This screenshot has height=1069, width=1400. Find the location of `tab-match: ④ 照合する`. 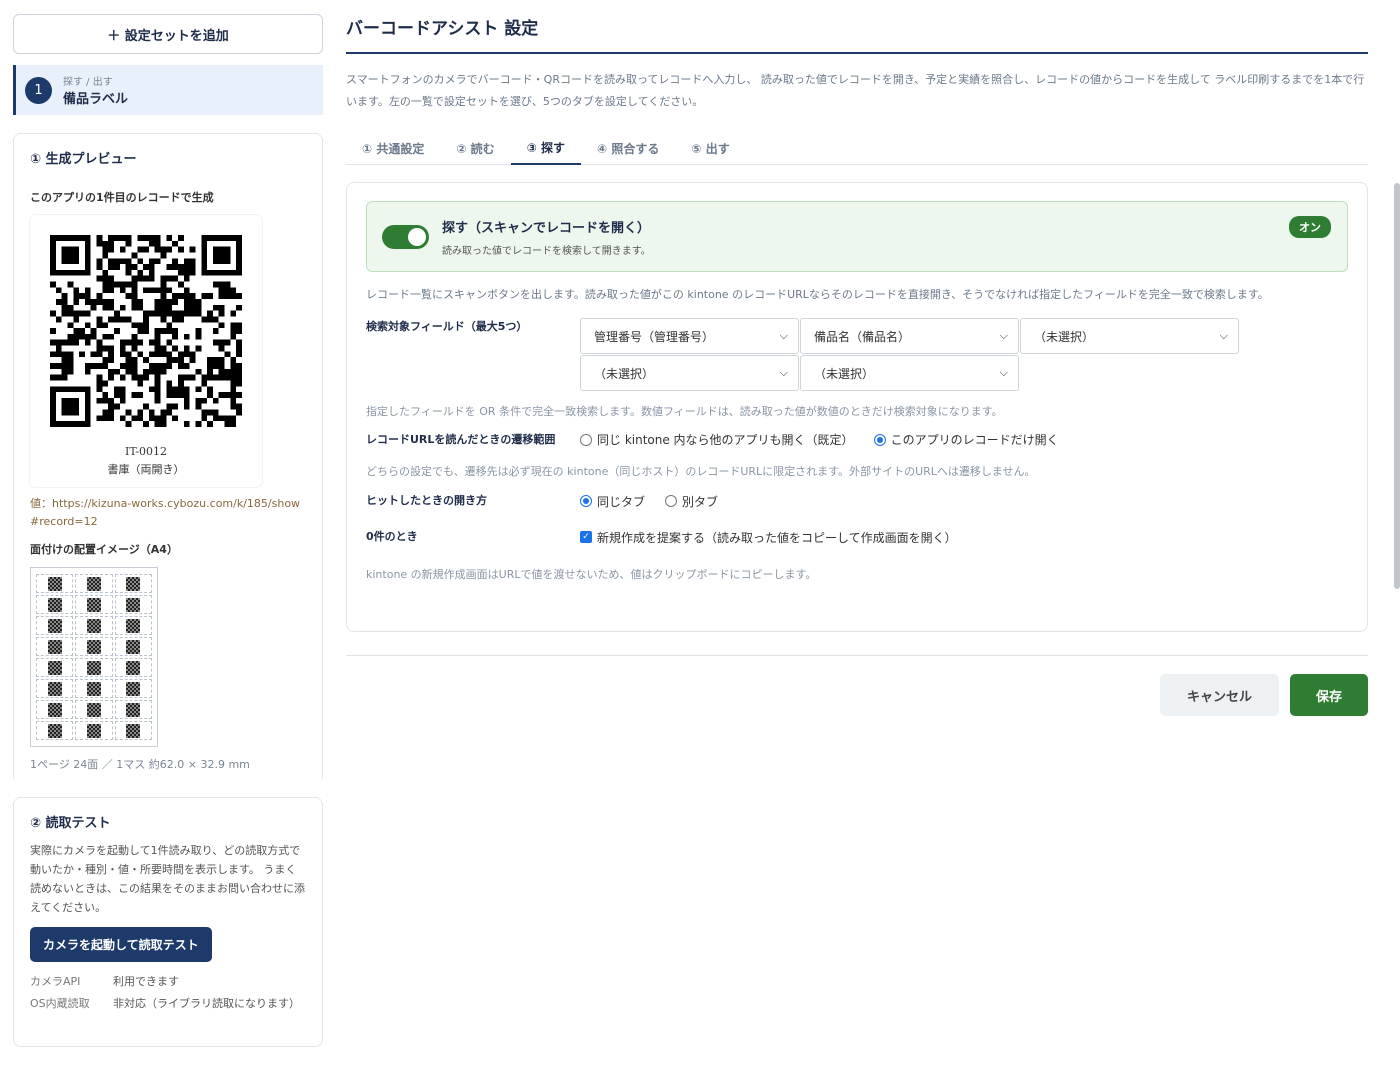

tab-match: ④ 照合する is located at coordinates (628, 148).